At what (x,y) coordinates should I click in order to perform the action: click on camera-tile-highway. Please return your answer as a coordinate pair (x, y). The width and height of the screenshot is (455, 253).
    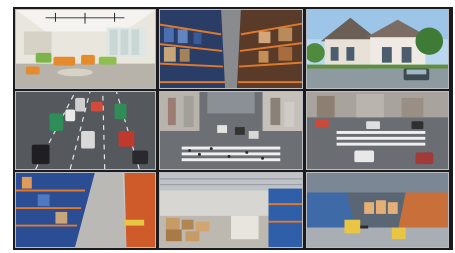
    Looking at the image, I should click on (85, 130).